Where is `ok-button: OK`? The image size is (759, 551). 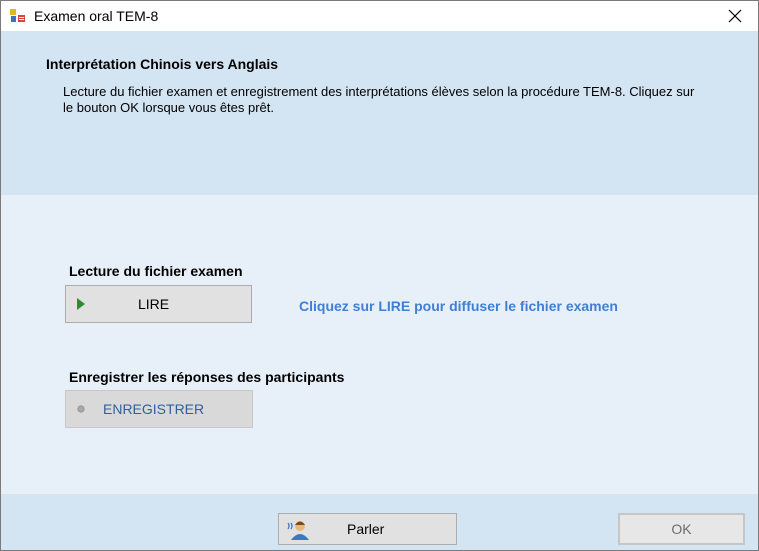 ok-button: OK is located at coordinates (681, 529).